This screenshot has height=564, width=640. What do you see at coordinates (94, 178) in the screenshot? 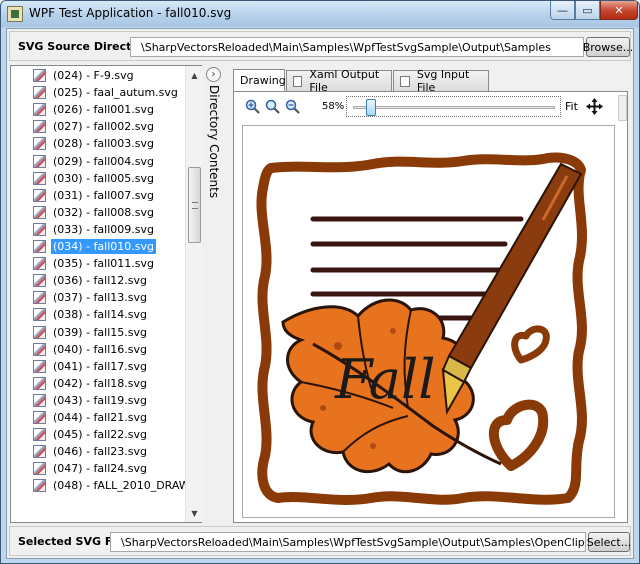
I see `list-item: (030) - fall005.svg` at bounding box center [94, 178].